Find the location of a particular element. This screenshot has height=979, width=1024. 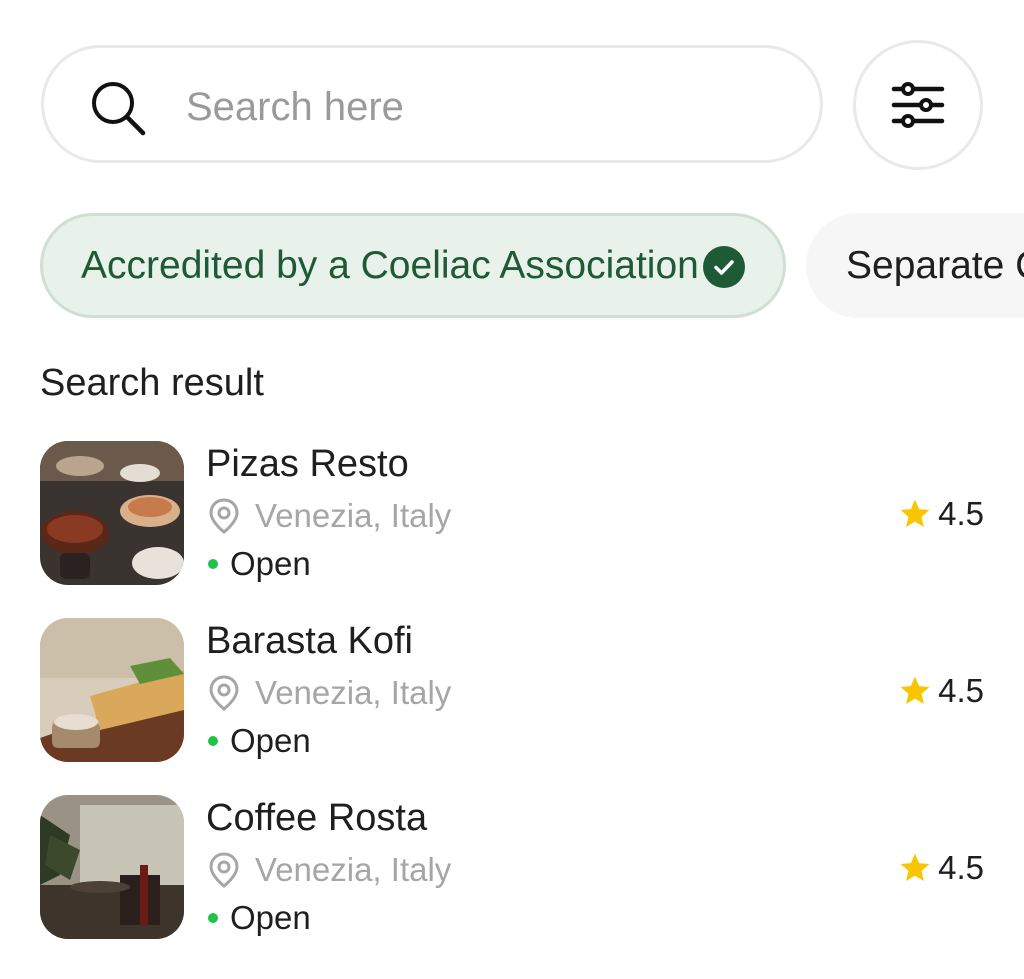

result-item: Pizas Resto Venezia, Italy Open 4.5 is located at coordinates (512, 513).